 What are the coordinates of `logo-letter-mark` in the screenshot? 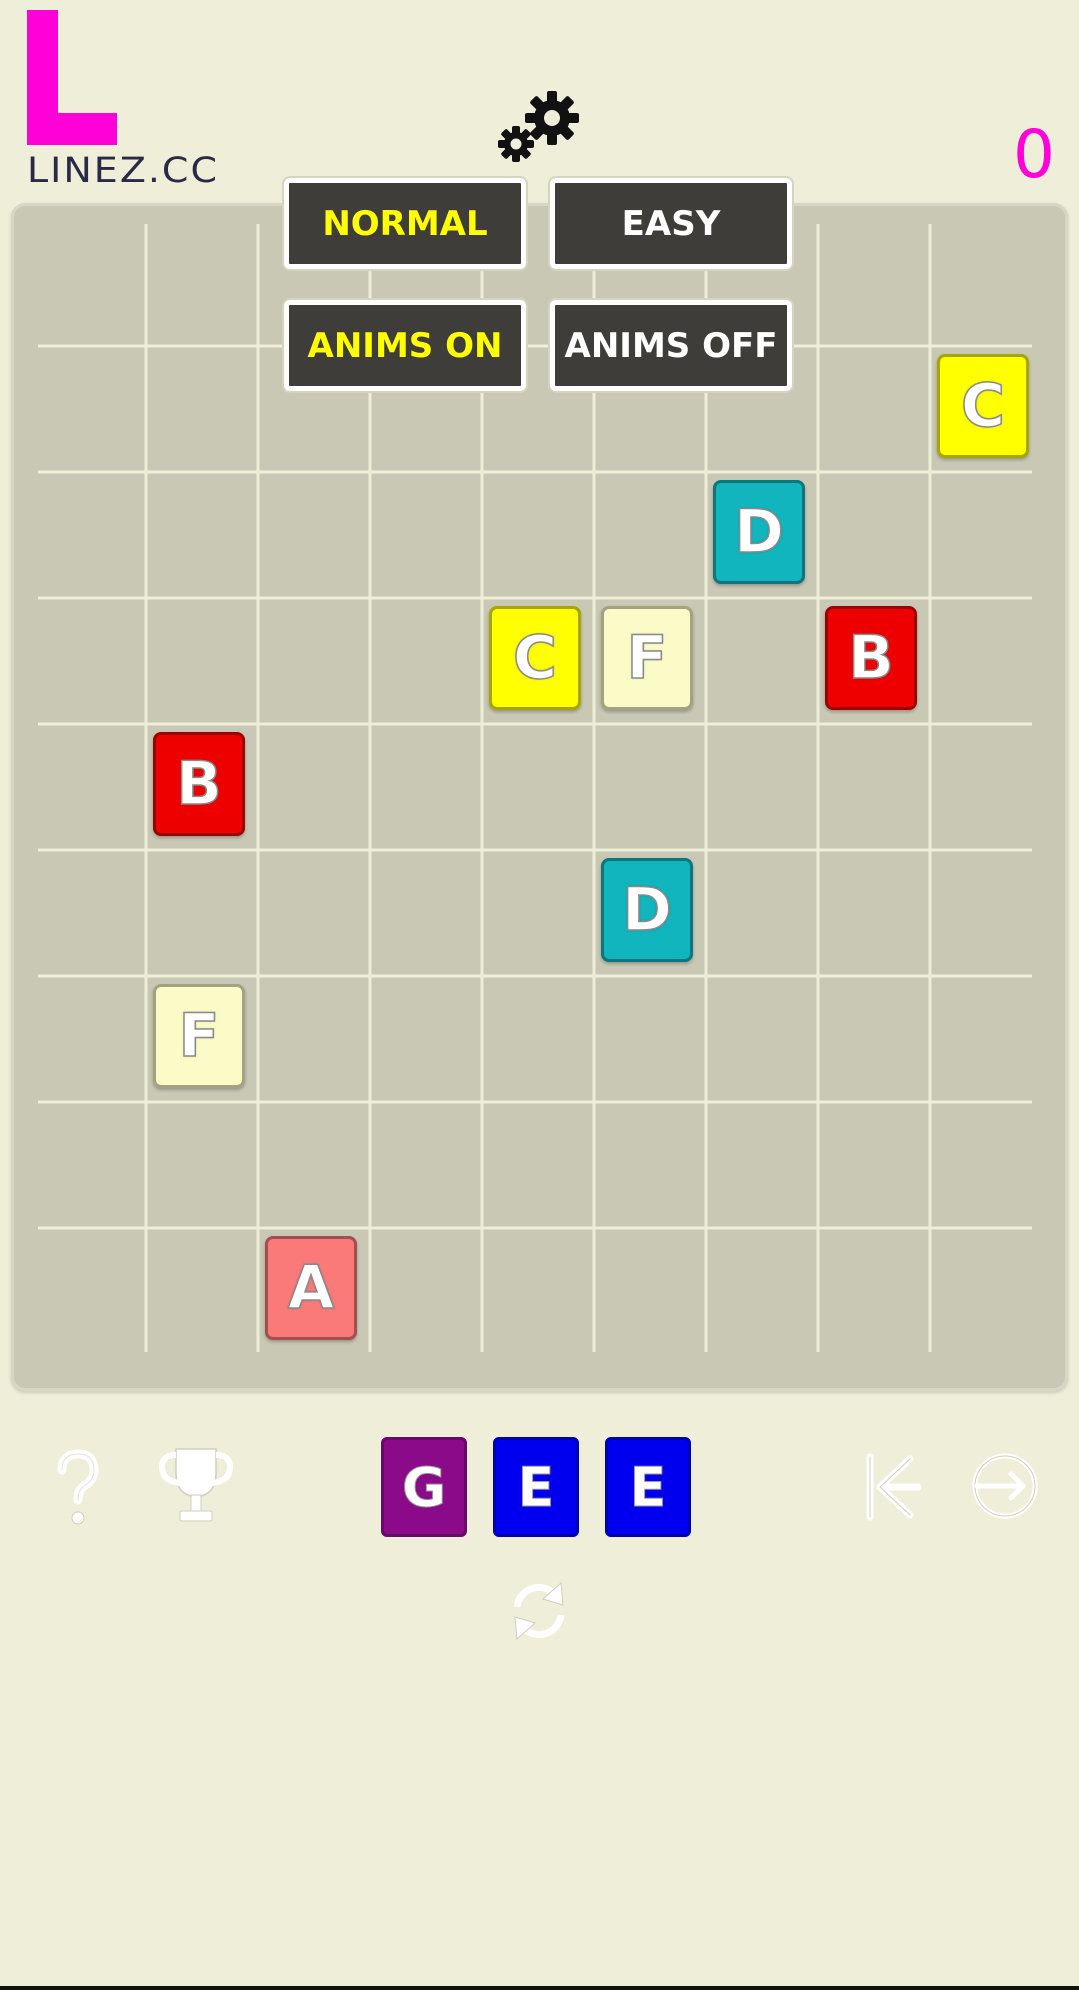 It's located at (72, 77).